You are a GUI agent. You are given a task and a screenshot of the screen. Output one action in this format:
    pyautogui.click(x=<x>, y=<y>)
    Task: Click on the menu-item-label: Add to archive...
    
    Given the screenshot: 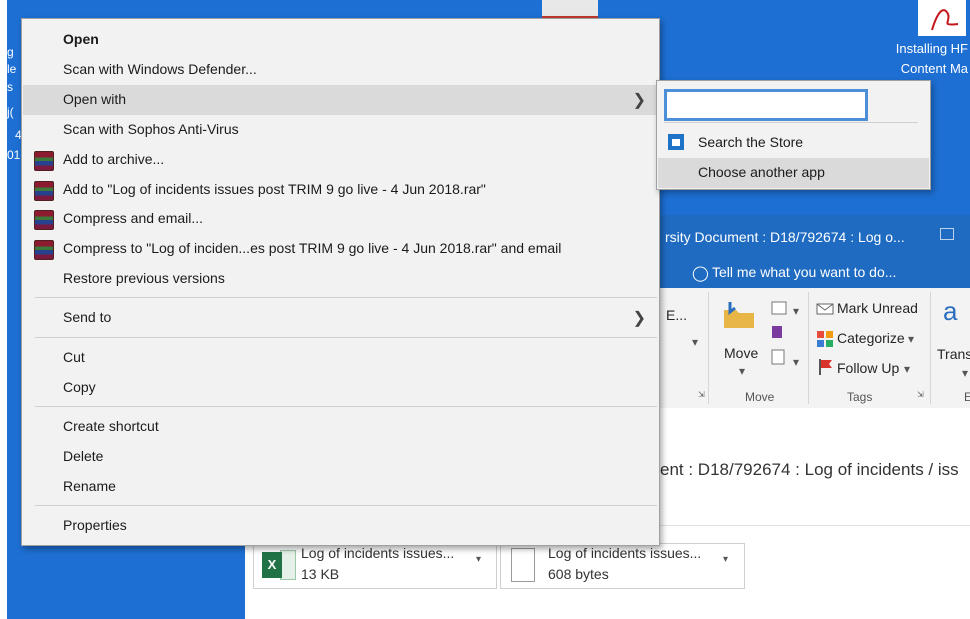 What is the action you would take?
    pyautogui.click(x=114, y=159)
    